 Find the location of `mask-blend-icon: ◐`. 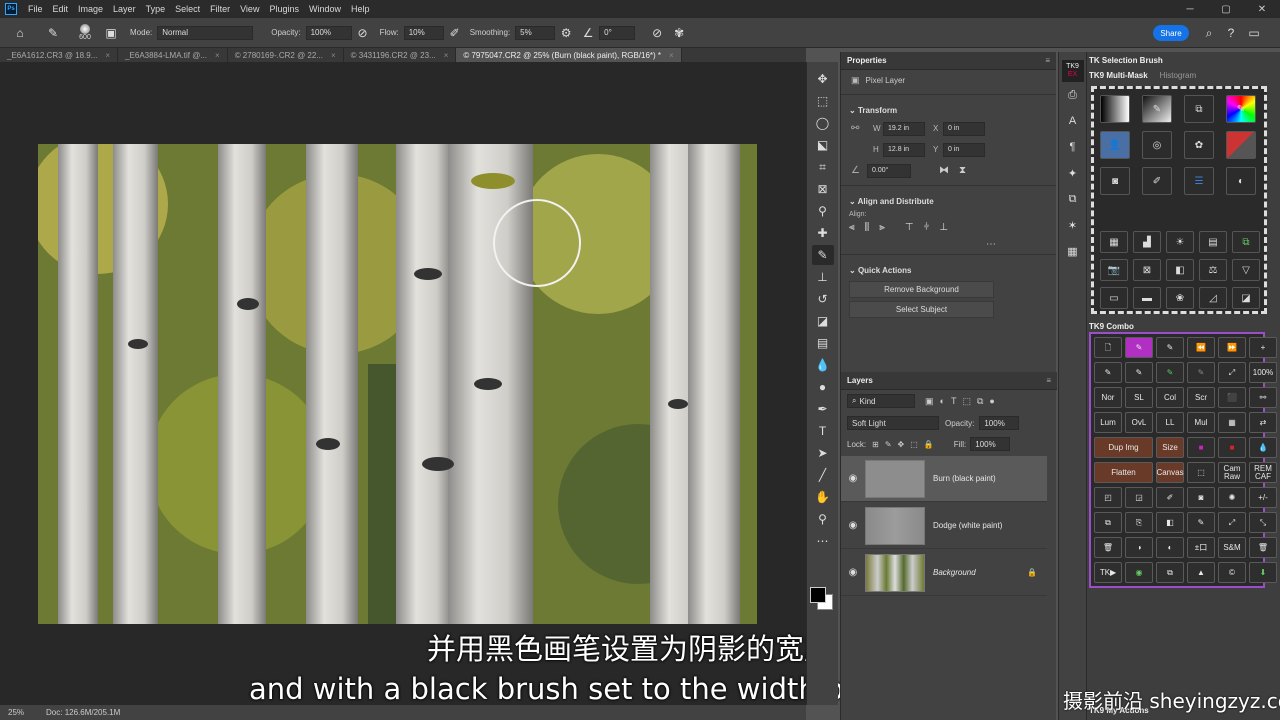

mask-blend-icon: ◐ is located at coordinates (1241, 181).